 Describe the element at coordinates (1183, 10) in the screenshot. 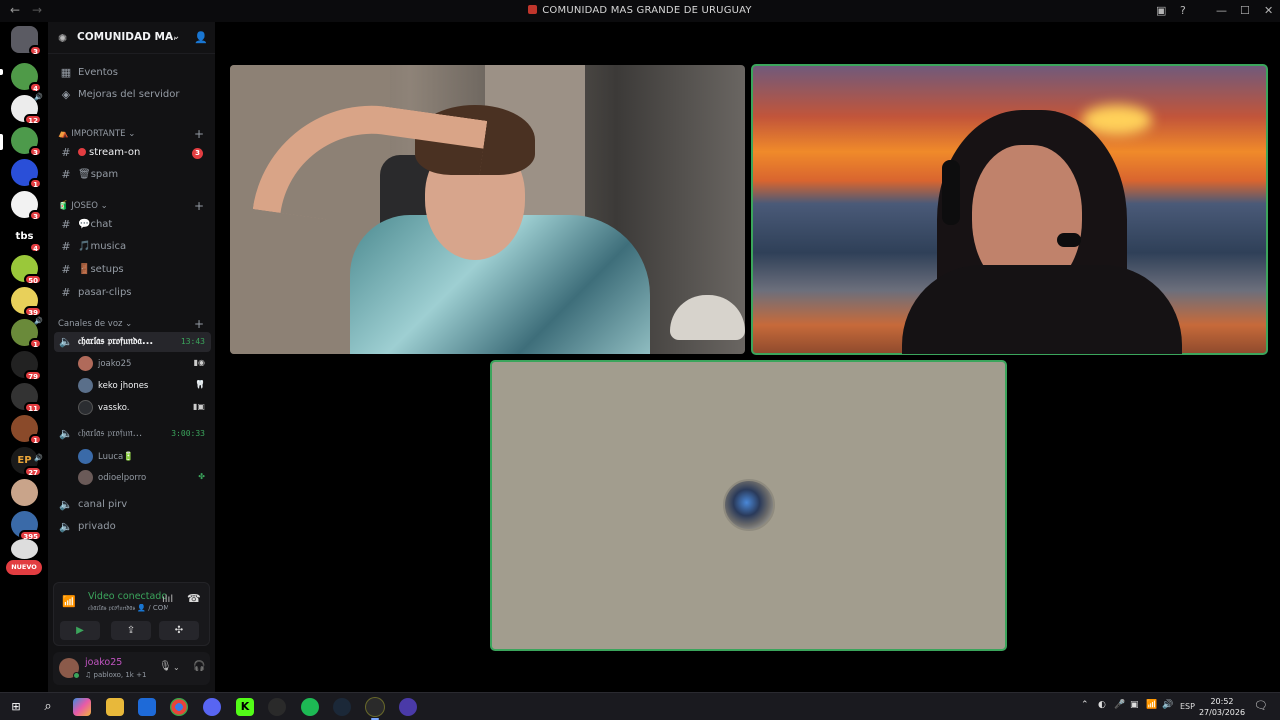

I see `help-icon: ?` at that location.